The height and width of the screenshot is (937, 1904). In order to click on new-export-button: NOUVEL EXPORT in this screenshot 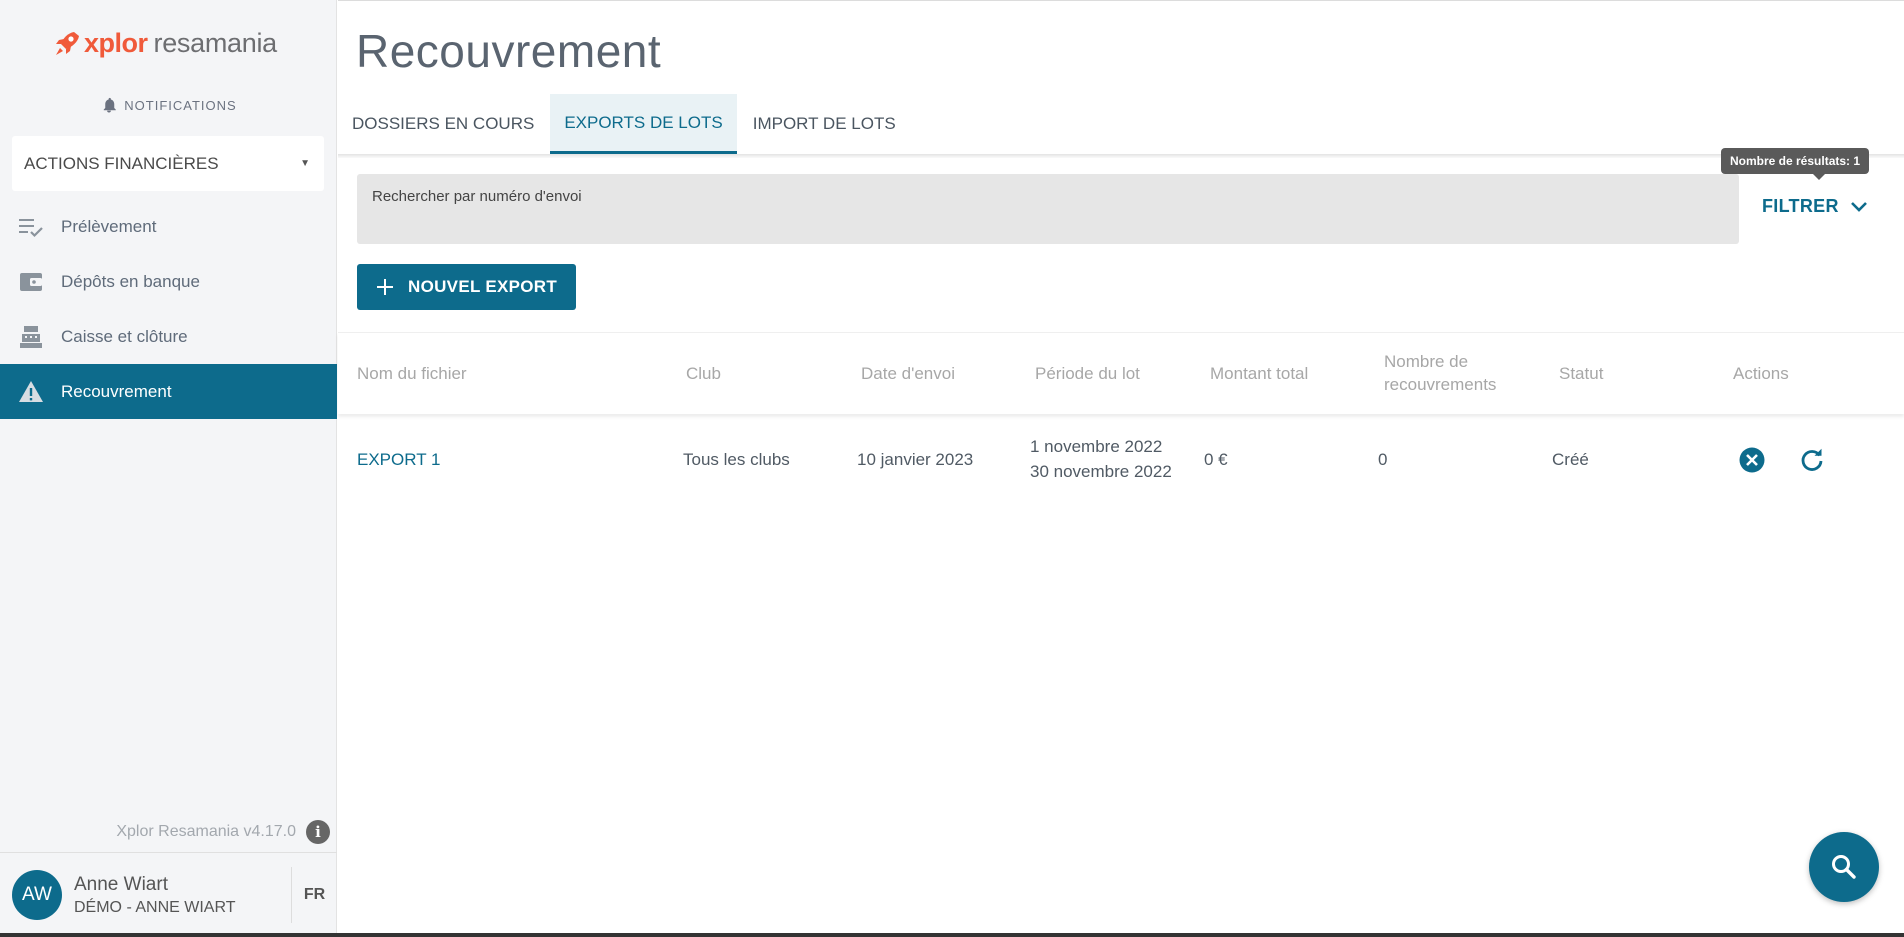, I will do `click(467, 287)`.